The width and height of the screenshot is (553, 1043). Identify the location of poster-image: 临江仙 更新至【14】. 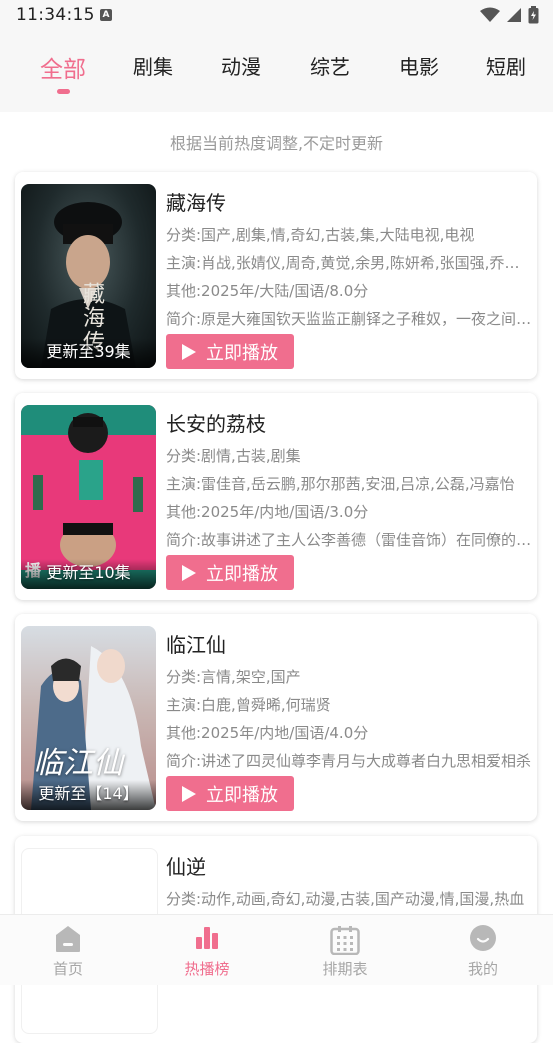
(88, 718).